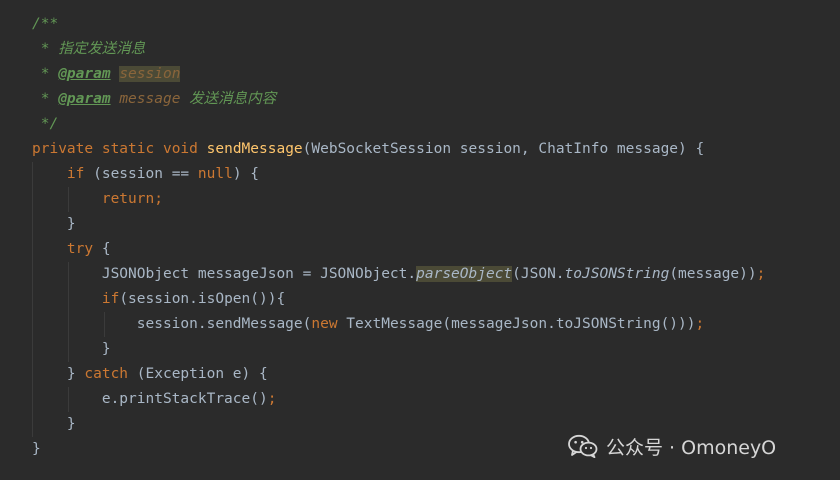  What do you see at coordinates (398, 74) in the screenshot?
I see `code-line: * @param session` at bounding box center [398, 74].